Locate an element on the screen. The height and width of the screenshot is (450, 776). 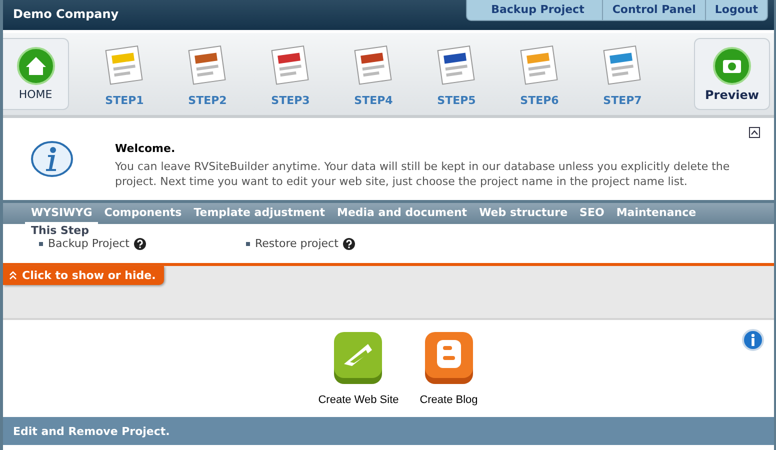
action-button: Create Web Site is located at coordinates (358, 367).